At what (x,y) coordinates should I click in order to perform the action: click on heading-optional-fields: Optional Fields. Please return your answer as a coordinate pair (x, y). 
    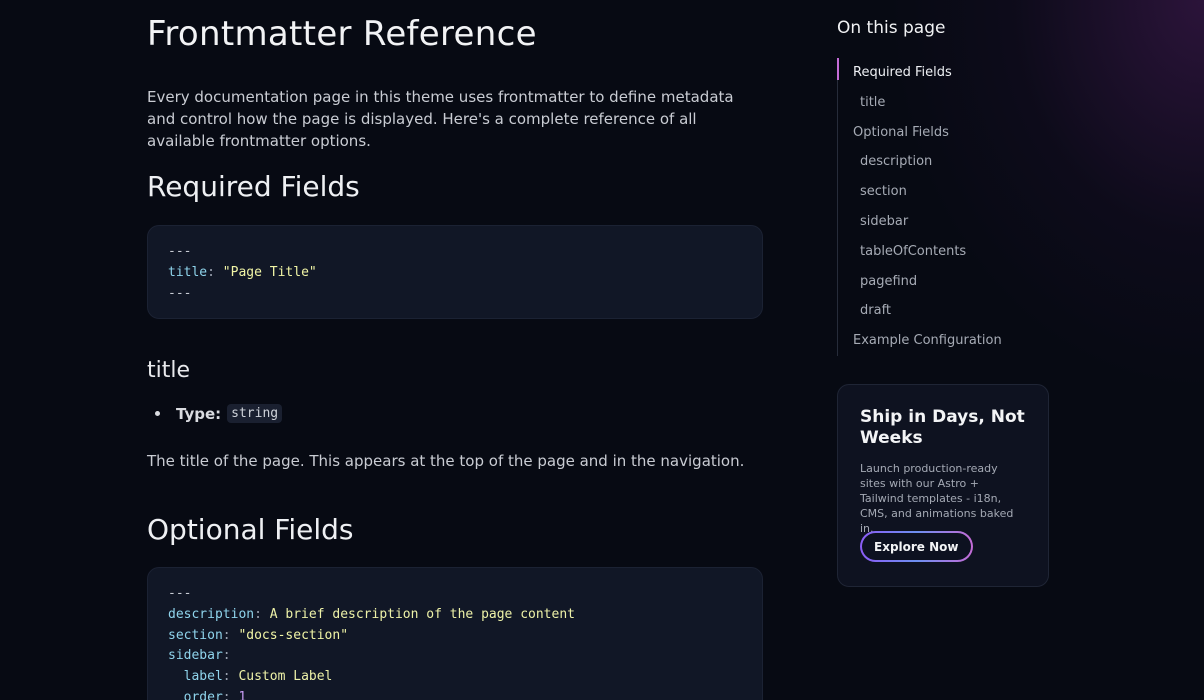
    Looking at the image, I should click on (250, 529).